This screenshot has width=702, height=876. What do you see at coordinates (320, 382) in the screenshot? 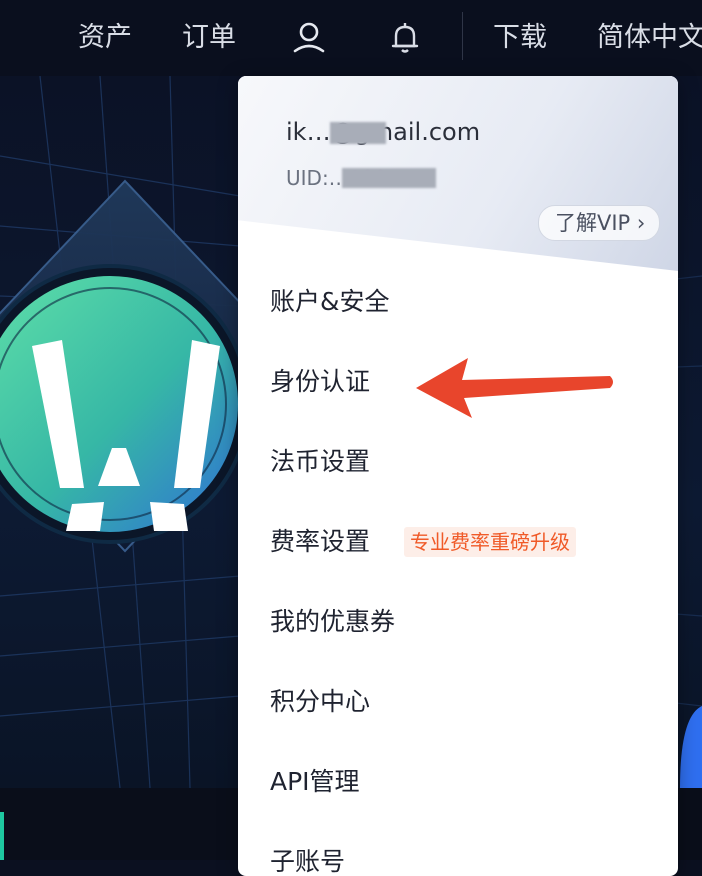
I see `menu-identity-verification: 身份认证` at bounding box center [320, 382].